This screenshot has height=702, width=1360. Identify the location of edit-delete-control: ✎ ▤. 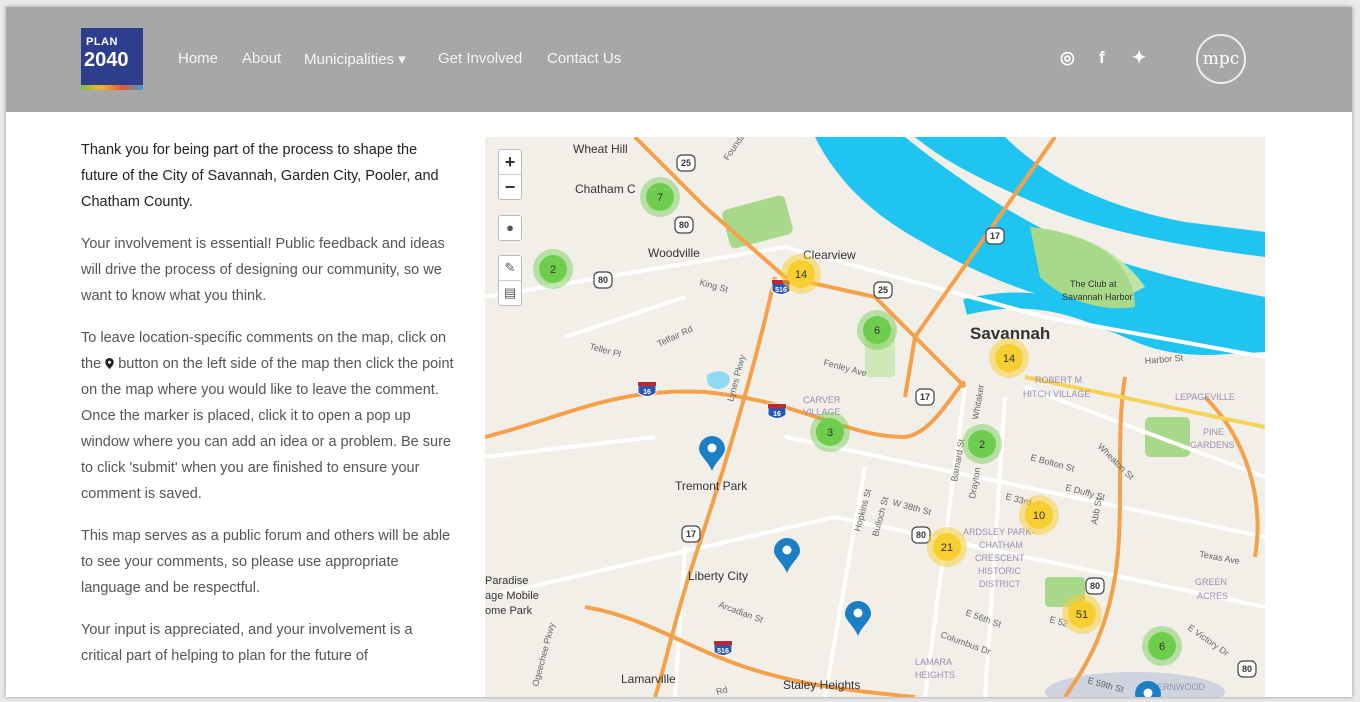
(510, 280).